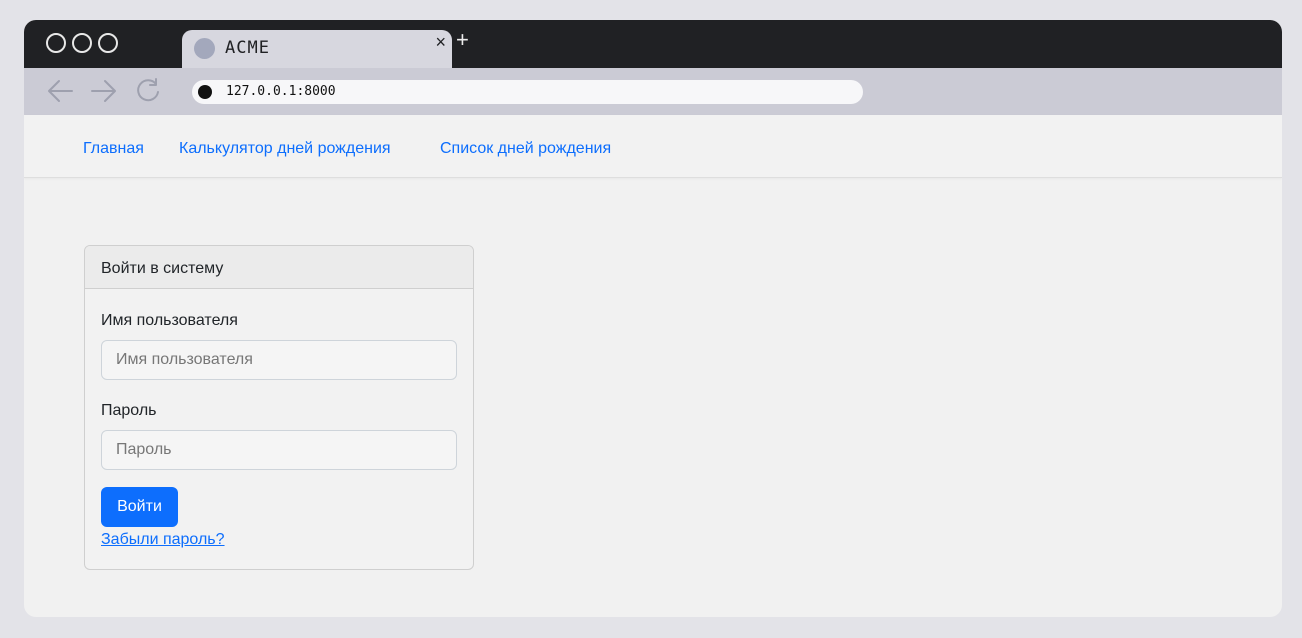 The height and width of the screenshot is (638, 1302). What do you see at coordinates (440, 42) in the screenshot?
I see `tab-close-icon: ×` at bounding box center [440, 42].